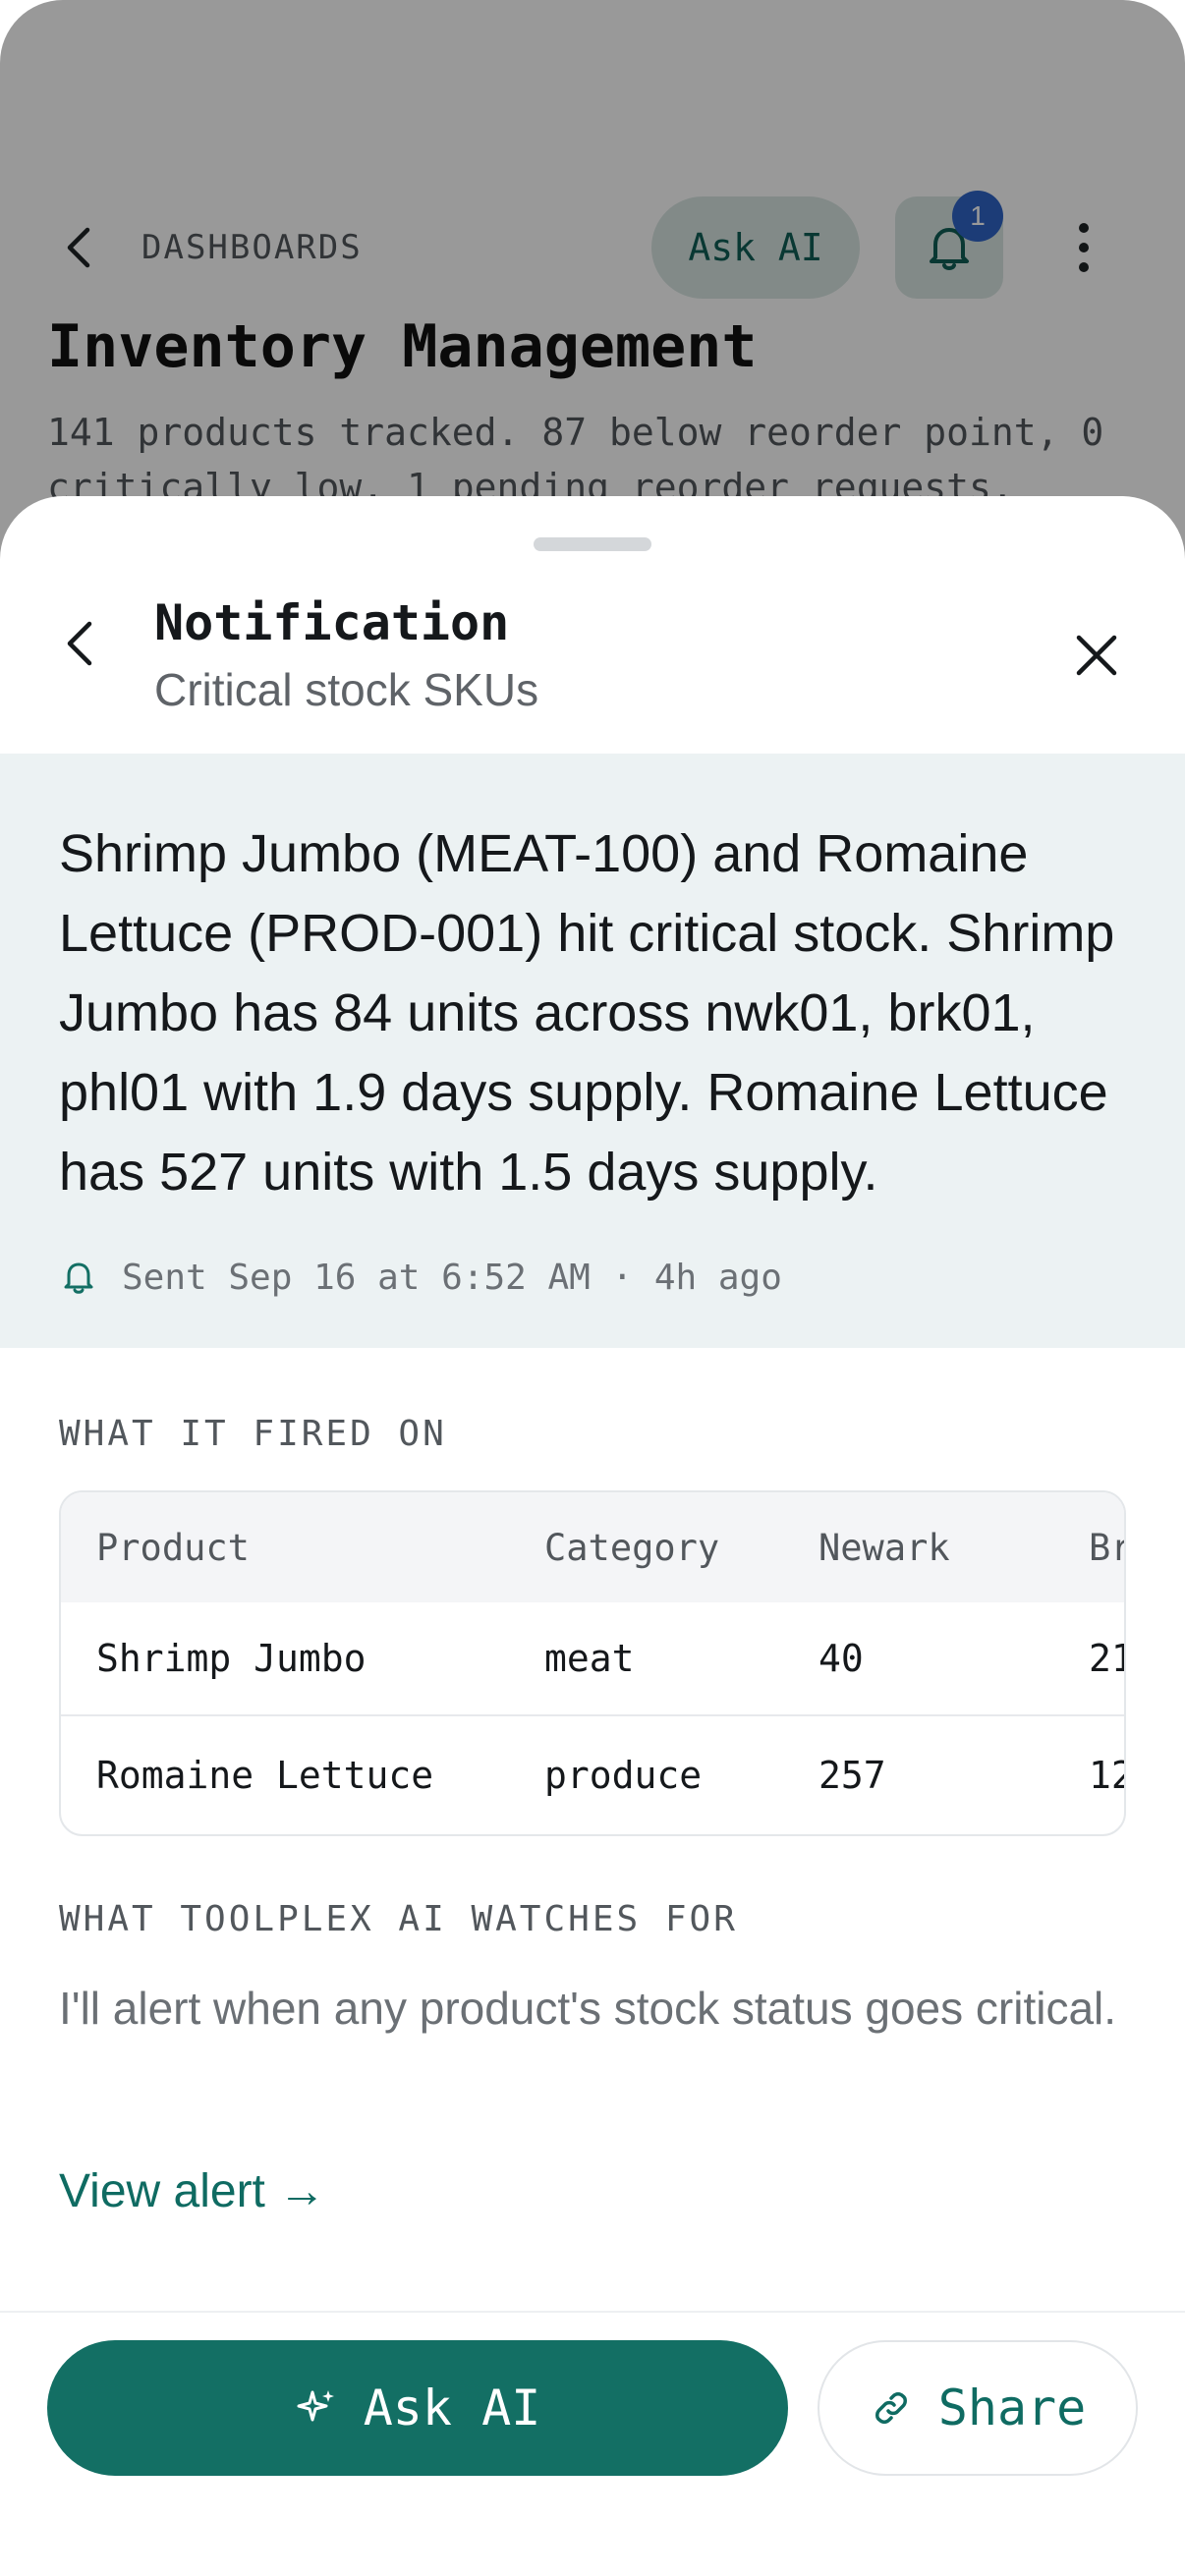  What do you see at coordinates (624, 1775) in the screenshot?
I see `table-cell: produce` at bounding box center [624, 1775].